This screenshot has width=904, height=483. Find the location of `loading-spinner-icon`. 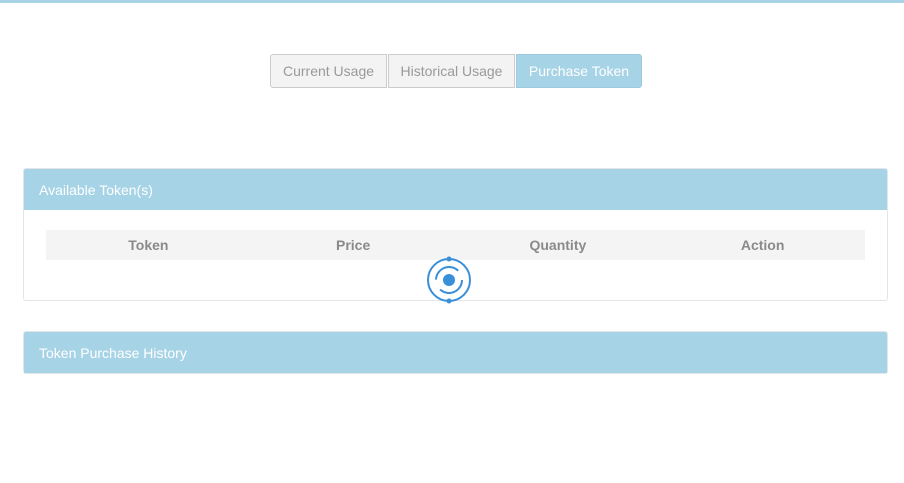

loading-spinner-icon is located at coordinates (449, 280).